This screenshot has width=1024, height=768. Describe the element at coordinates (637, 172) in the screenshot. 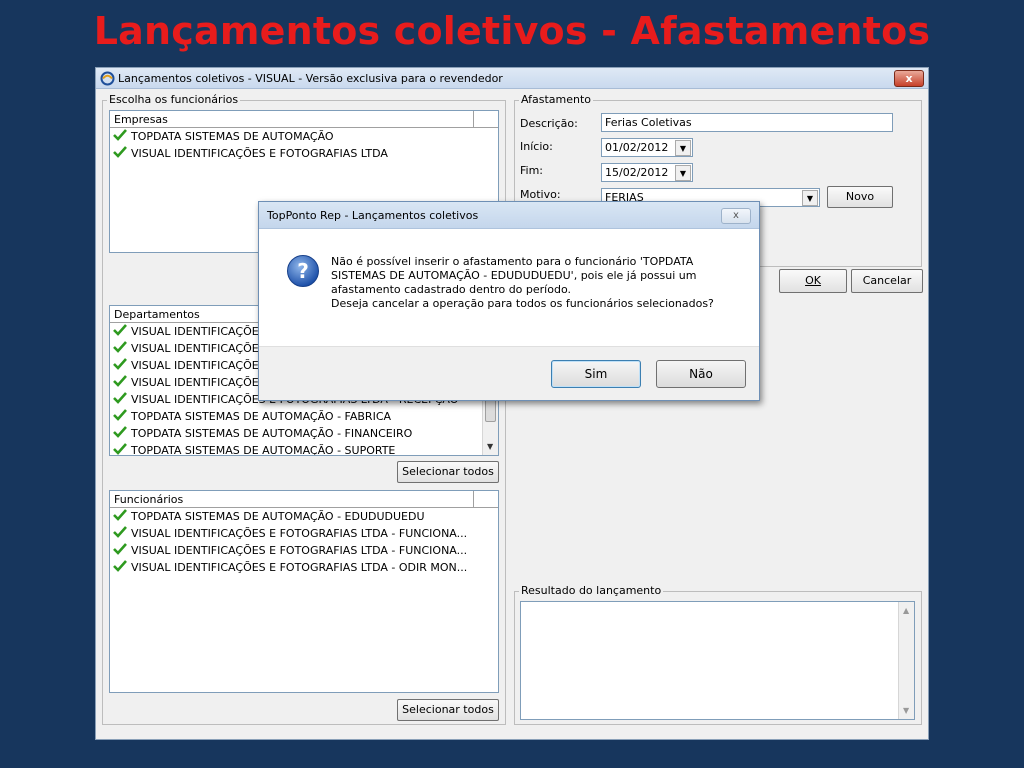

I see `end-date-value: 15/02/2012` at that location.